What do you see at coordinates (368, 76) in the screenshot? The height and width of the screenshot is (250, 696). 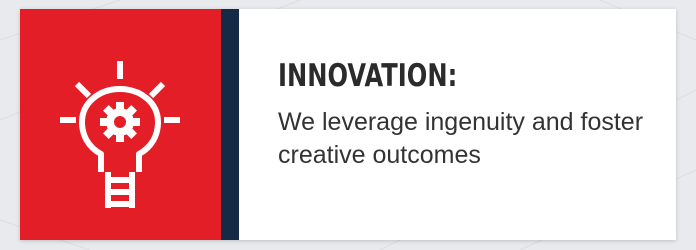 I see `card-heading: INNOVATION:` at bounding box center [368, 76].